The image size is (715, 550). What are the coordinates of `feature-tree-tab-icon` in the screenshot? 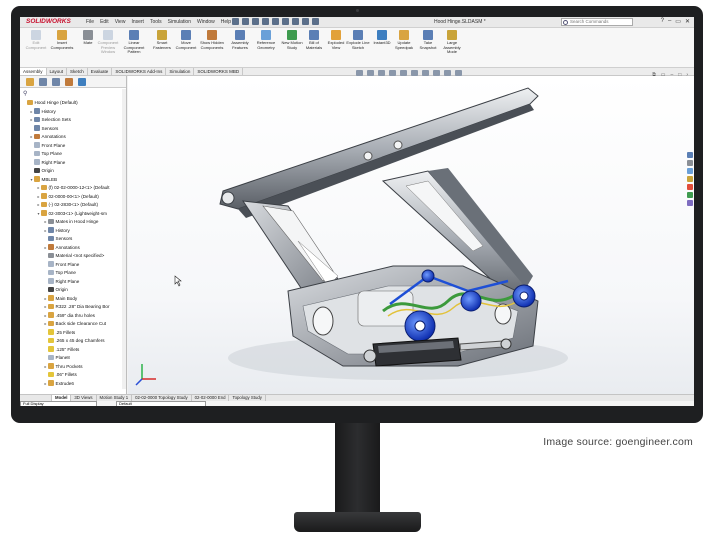 It's located at (30, 82).